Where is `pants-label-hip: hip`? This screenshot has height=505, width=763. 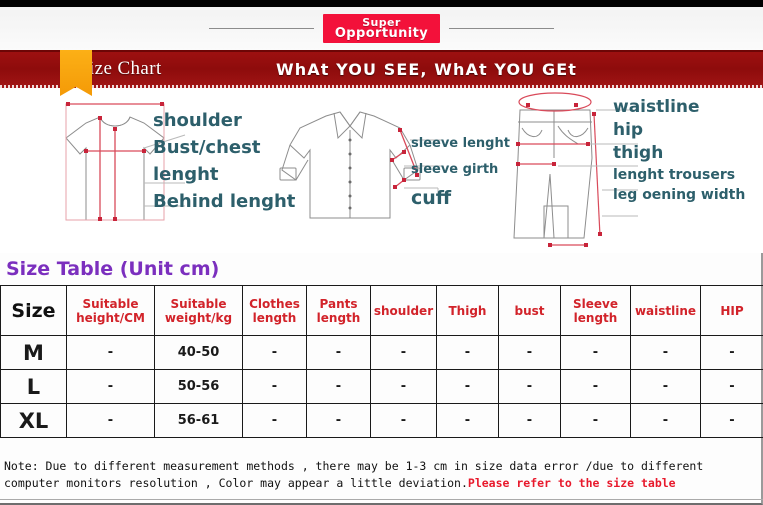
pants-label-hip: hip is located at coordinates (628, 130).